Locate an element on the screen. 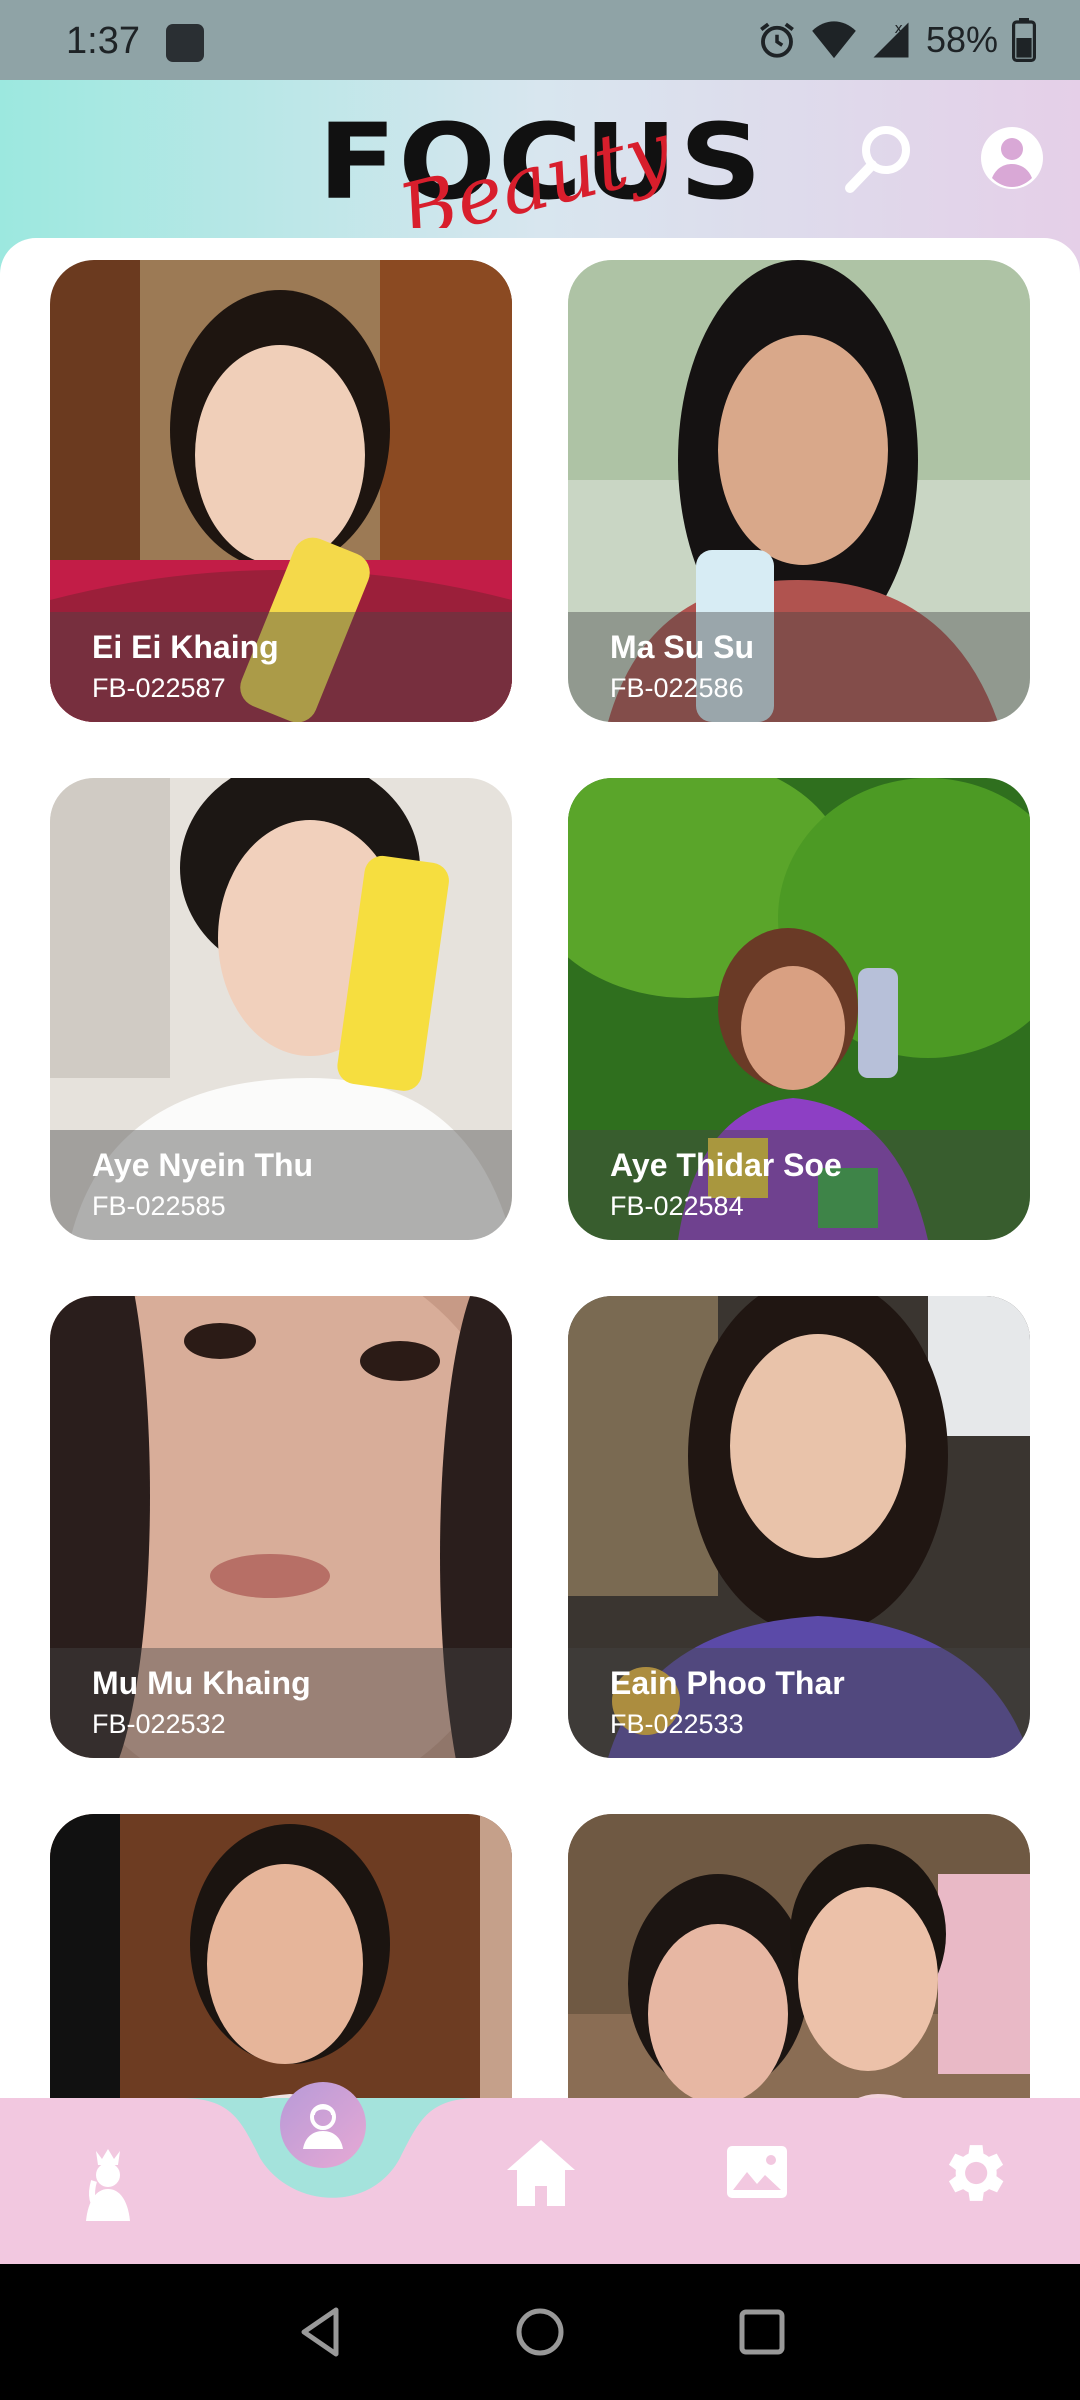  app-header: FOCUS Beauty is located at coordinates (540, 160).